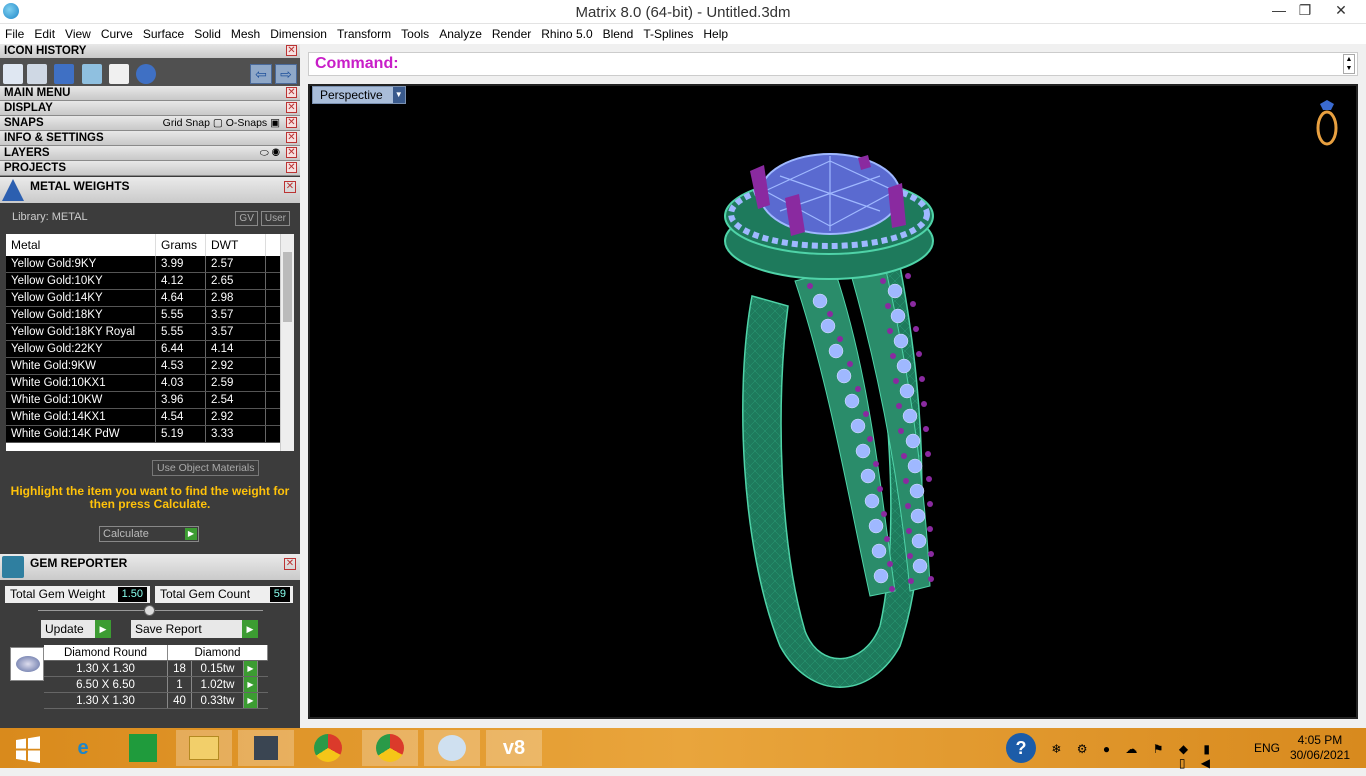  I want to click on gem-icon, so click(64, 74).